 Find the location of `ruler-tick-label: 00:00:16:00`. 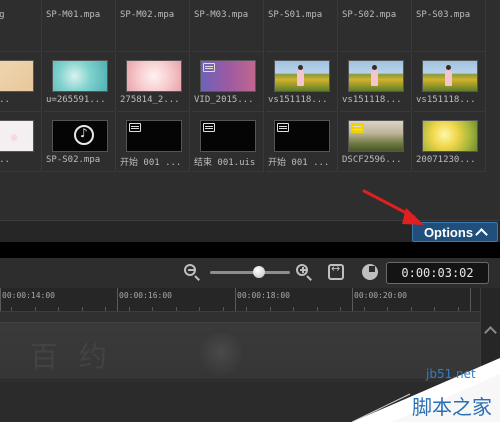

ruler-tick-label: 00:00:16:00 is located at coordinates (145, 295).